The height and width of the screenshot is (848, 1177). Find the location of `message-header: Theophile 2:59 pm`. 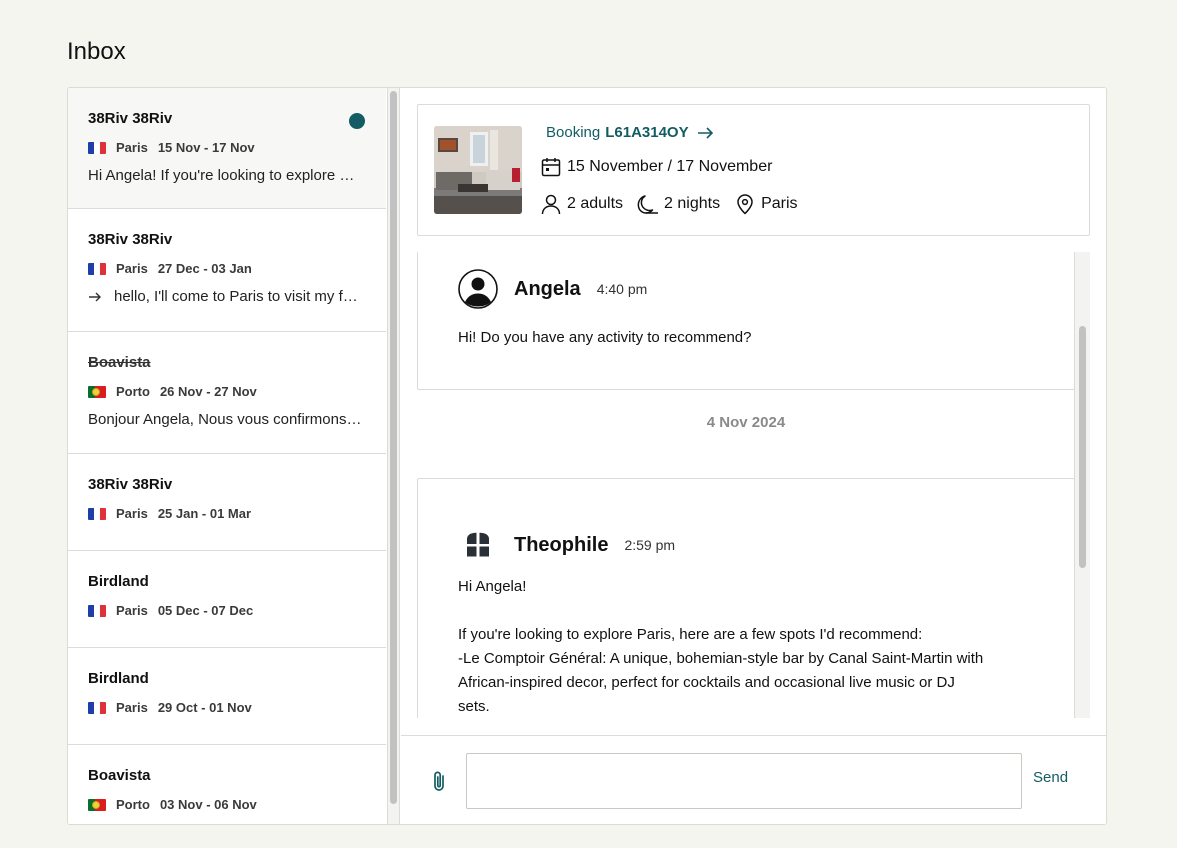

message-header: Theophile 2:59 pm is located at coordinates (566, 545).